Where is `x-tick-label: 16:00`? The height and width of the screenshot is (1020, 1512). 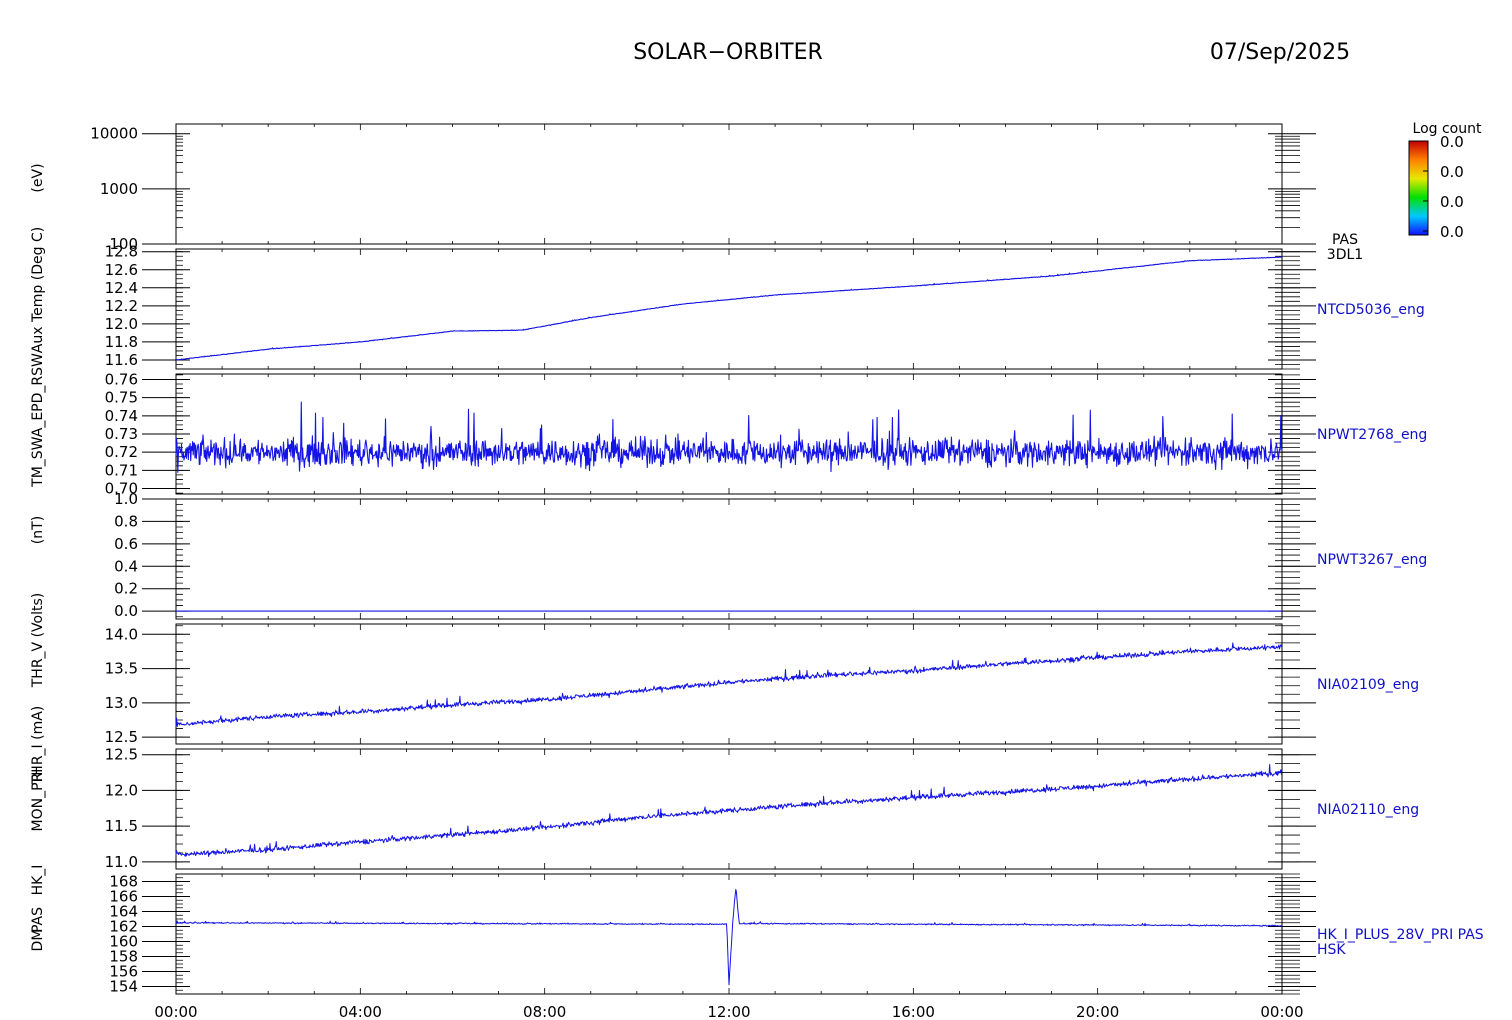
x-tick-label: 16:00 is located at coordinates (913, 1011).